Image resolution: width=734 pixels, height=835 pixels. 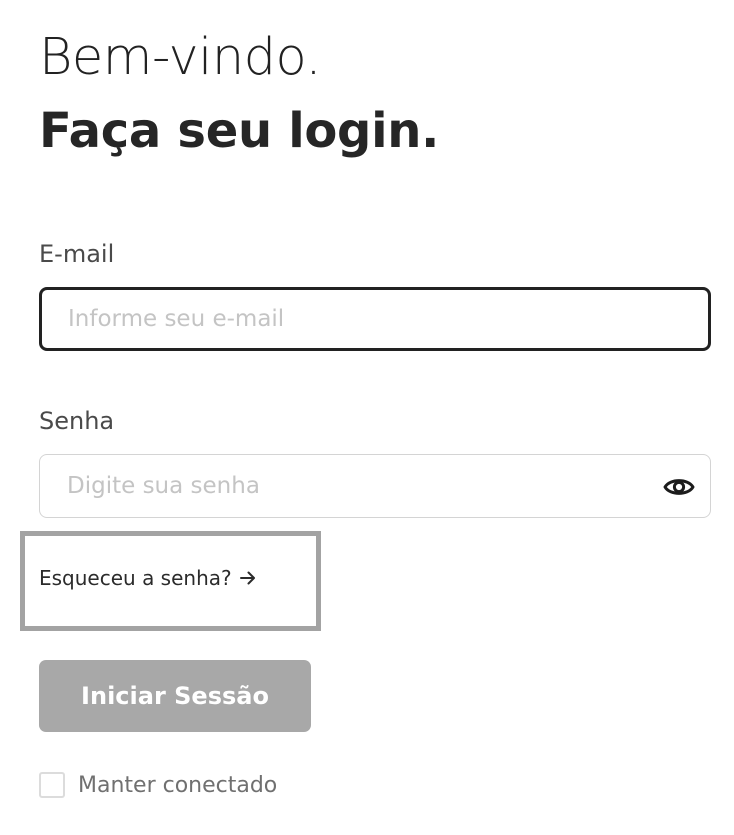 What do you see at coordinates (77, 421) in the screenshot?
I see `password-label: Senha` at bounding box center [77, 421].